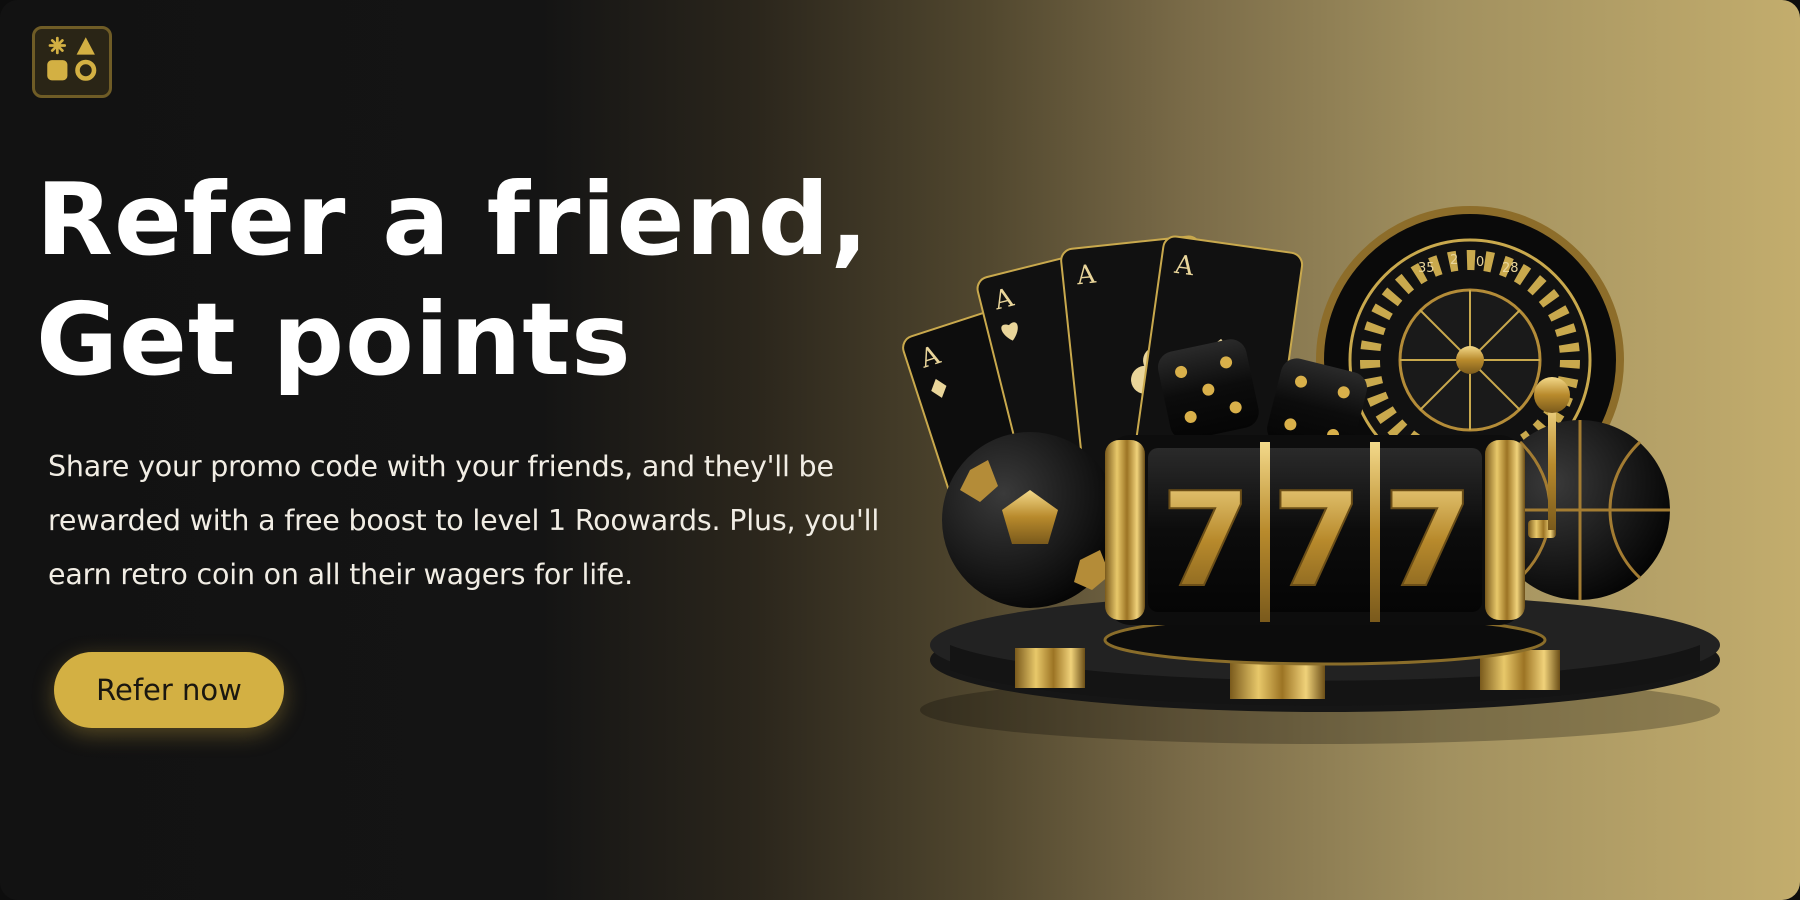  I want to click on roulette-number: 2, so click(1454, 260).